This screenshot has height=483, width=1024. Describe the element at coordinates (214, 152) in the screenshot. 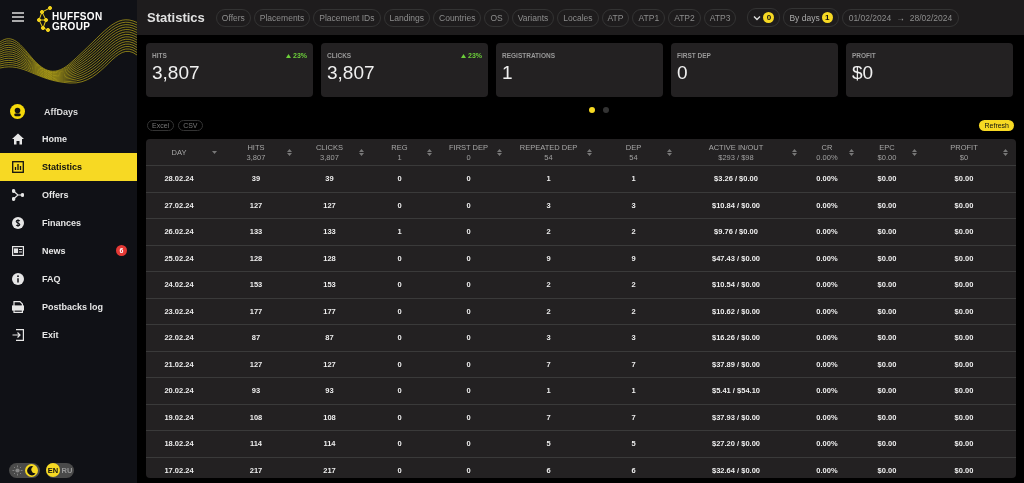

I see `sort-desc-icon` at that location.